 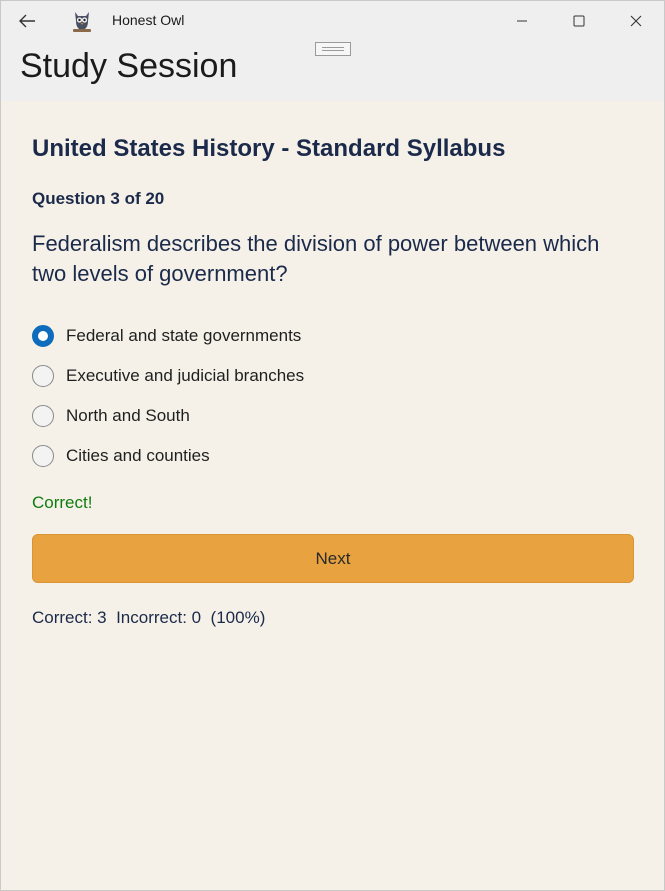 What do you see at coordinates (98, 198) in the screenshot?
I see `question-counter: Question 3 of 20` at bounding box center [98, 198].